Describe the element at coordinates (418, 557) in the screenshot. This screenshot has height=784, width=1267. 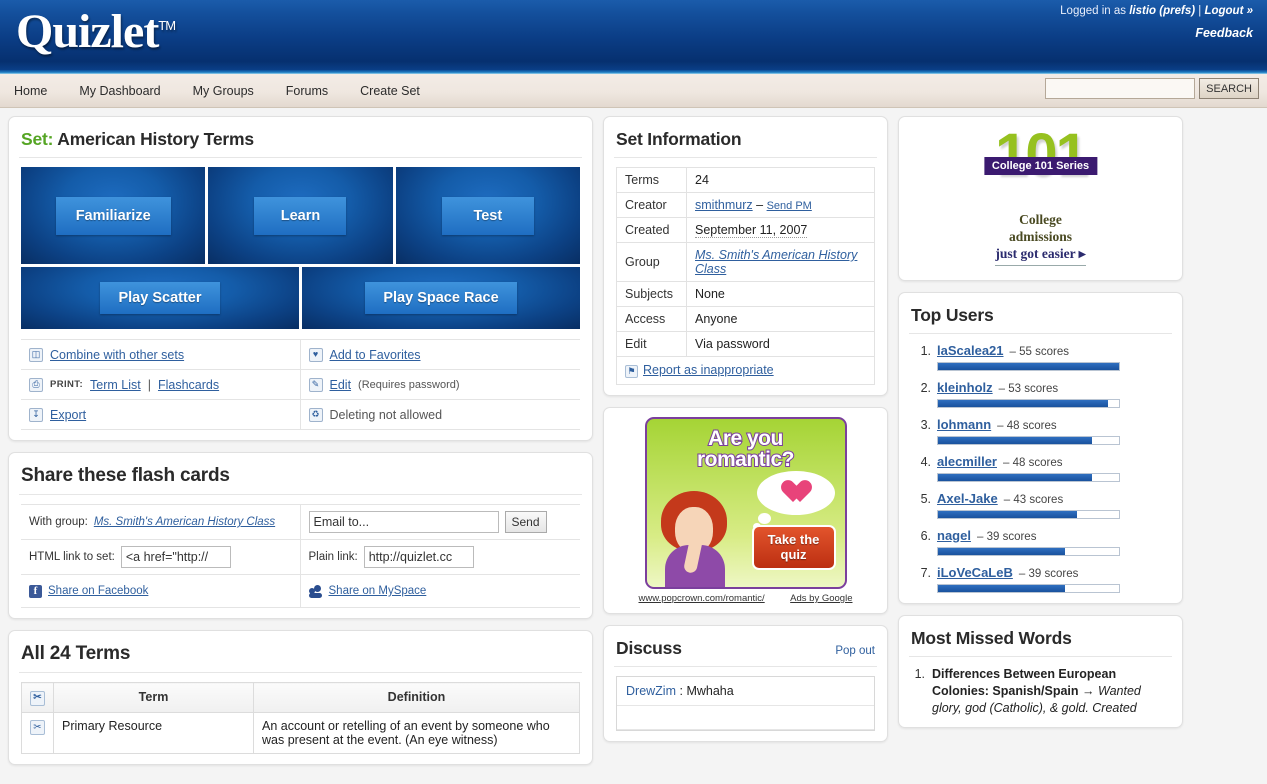
I see `plain-link-input` at that location.